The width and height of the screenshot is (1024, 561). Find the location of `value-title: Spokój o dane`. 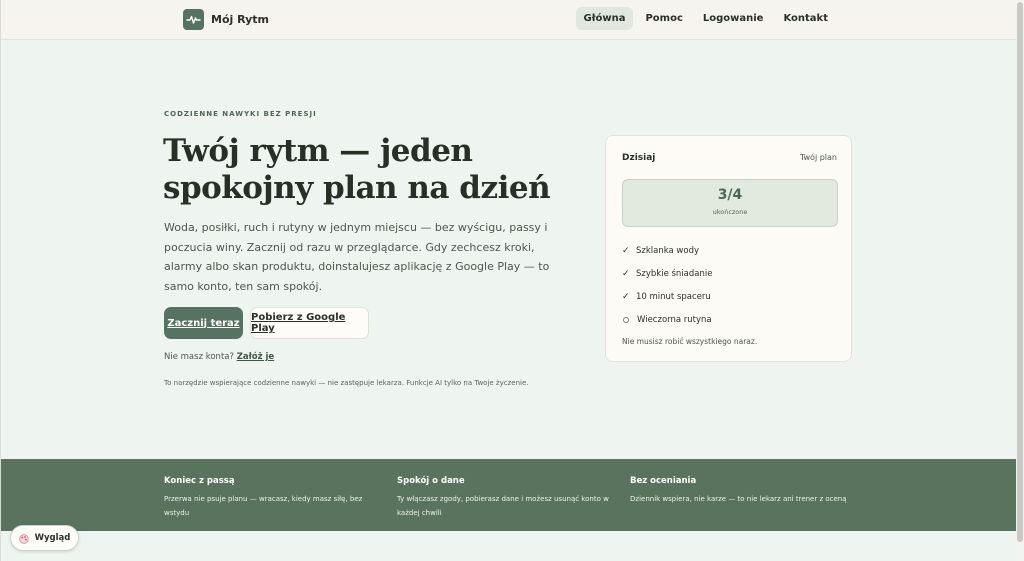

value-title: Spokój o dane is located at coordinates (431, 481).